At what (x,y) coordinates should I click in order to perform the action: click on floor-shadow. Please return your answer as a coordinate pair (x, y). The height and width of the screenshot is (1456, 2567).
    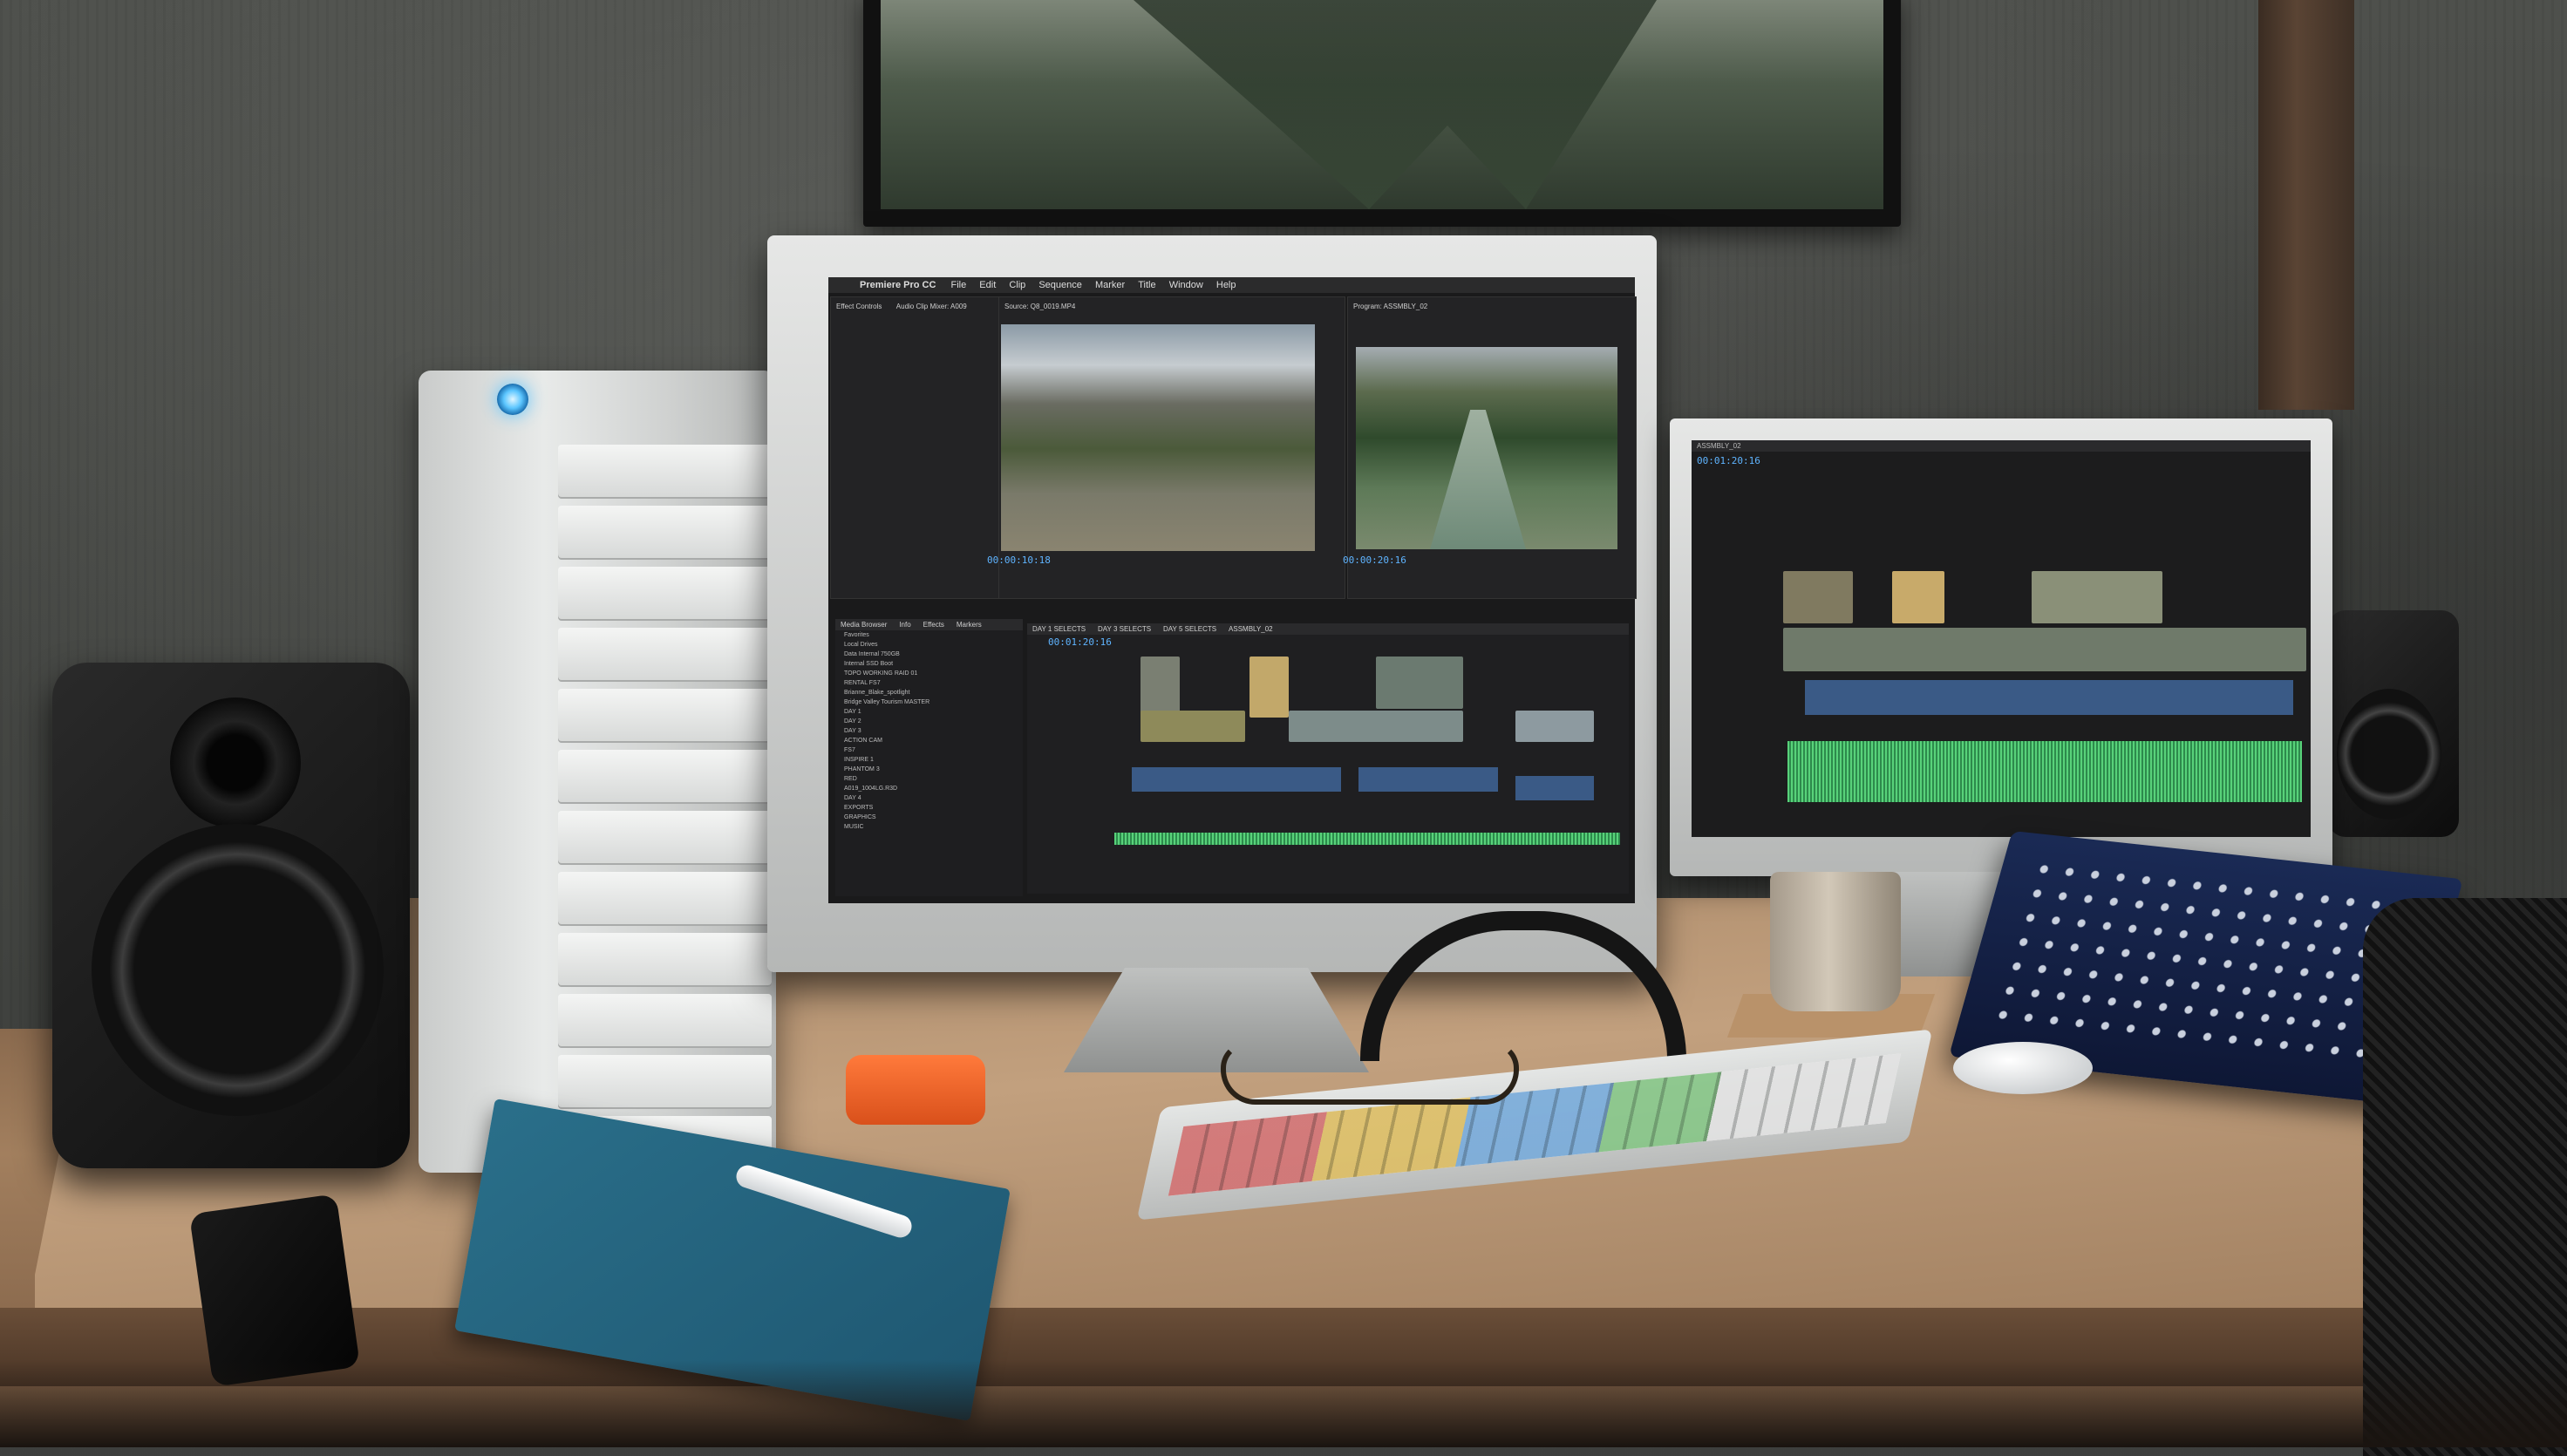
    Looking at the image, I should click on (1283, 1403).